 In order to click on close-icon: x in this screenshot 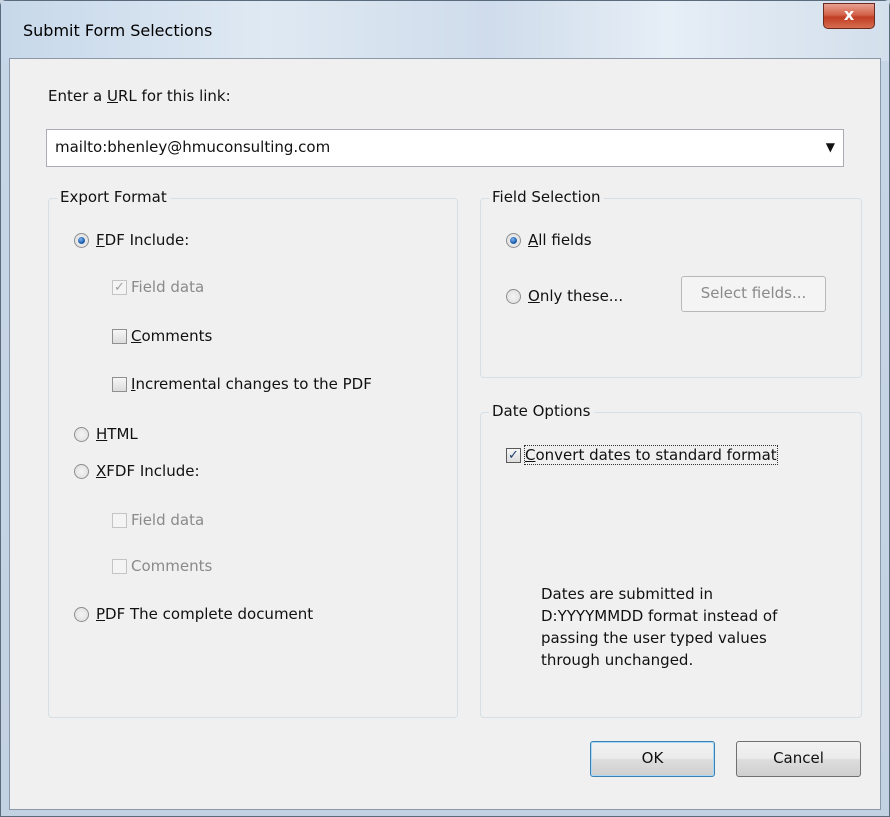, I will do `click(849, 14)`.